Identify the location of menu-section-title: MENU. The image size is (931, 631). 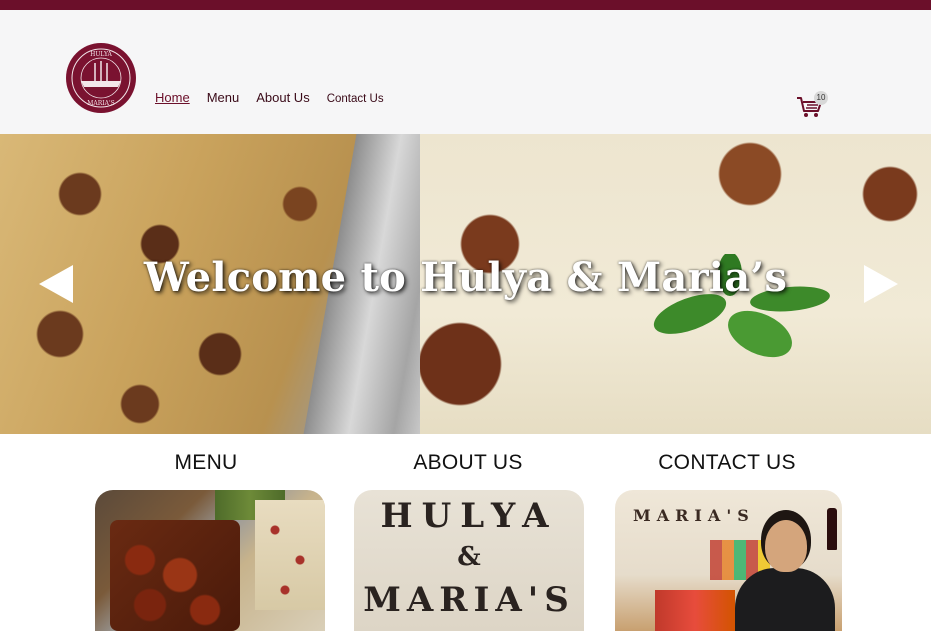
(206, 462).